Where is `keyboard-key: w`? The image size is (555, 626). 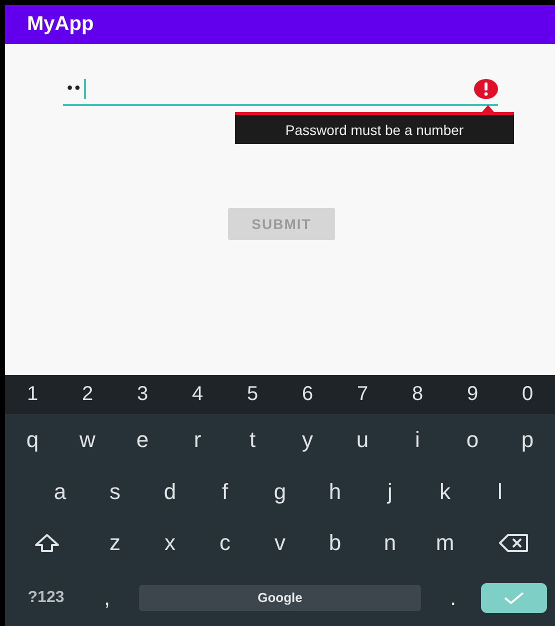
keyboard-key: w is located at coordinates (87, 440).